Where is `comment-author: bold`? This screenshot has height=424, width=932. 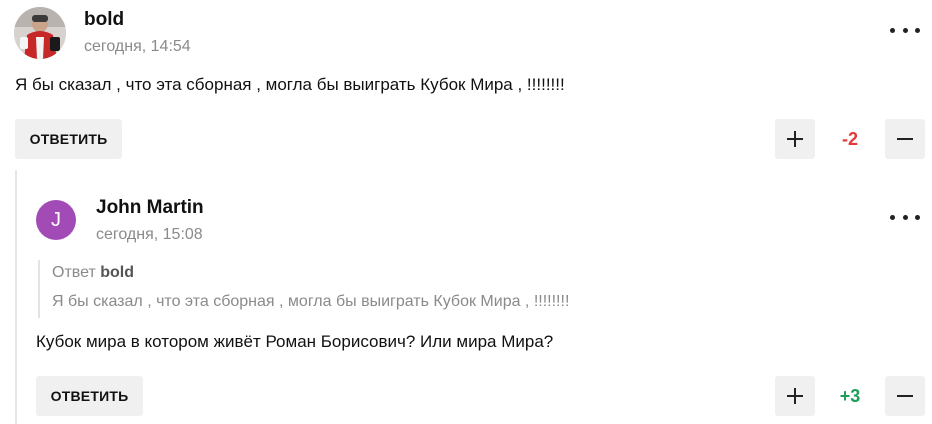
comment-author: bold is located at coordinates (104, 20).